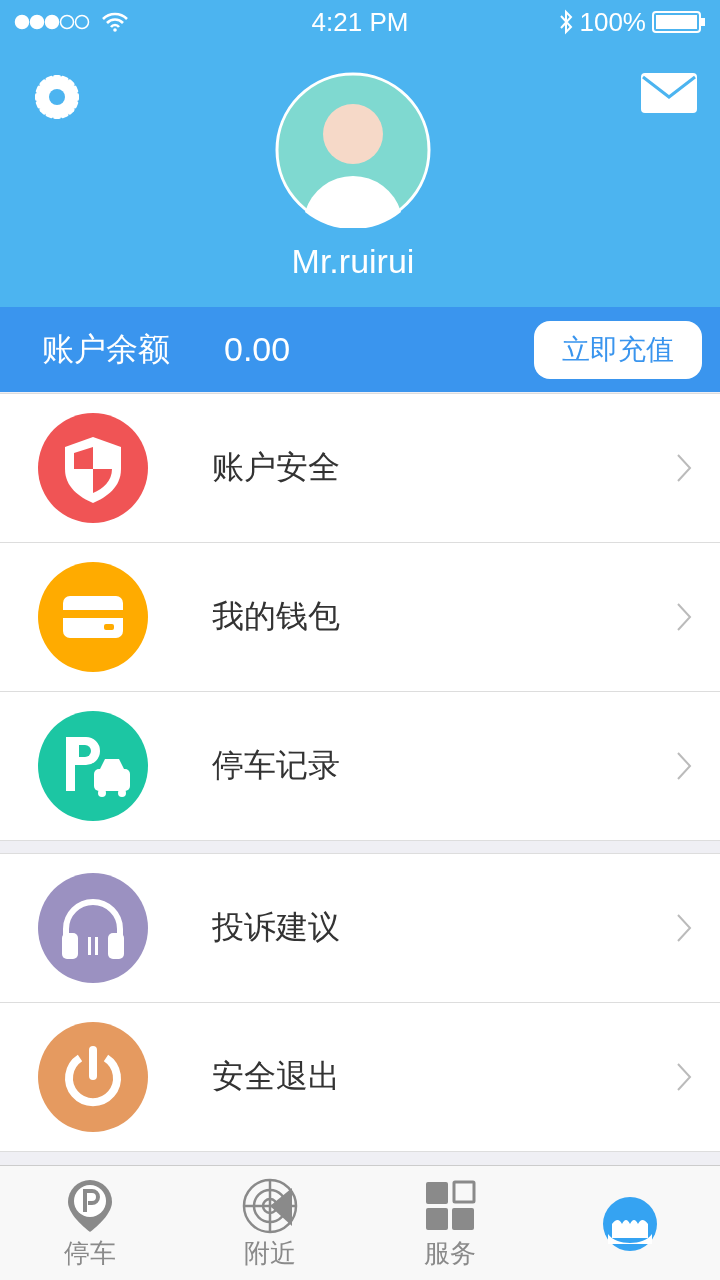  Describe the element at coordinates (353, 261) in the screenshot. I see `user-name: Mr.ruirui` at that location.